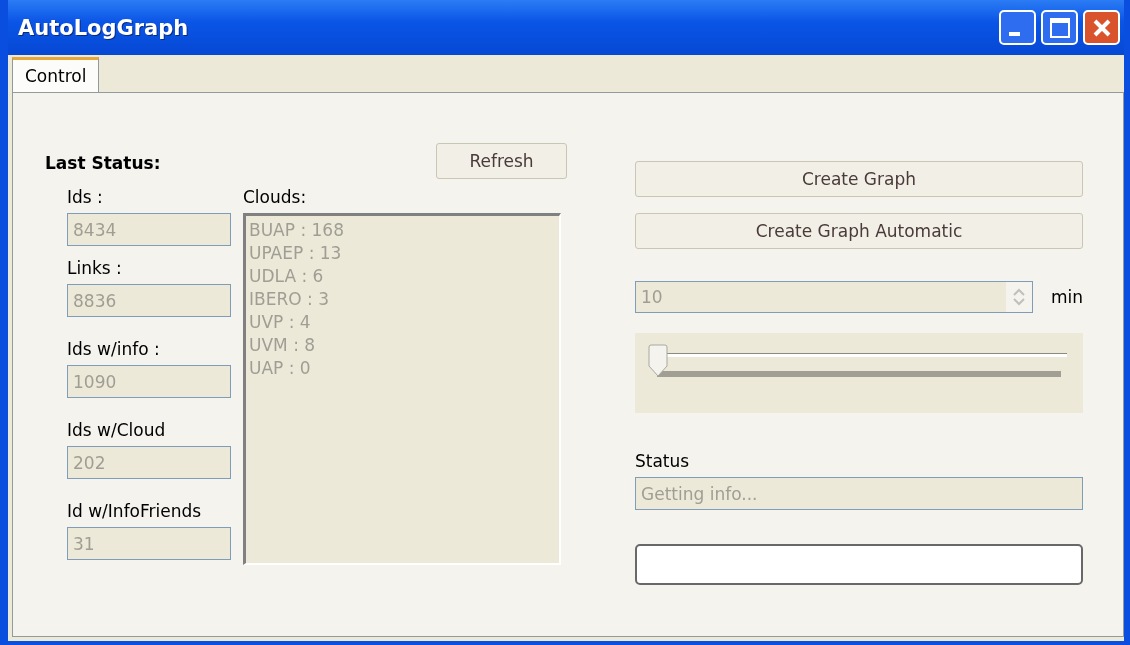 The image size is (1130, 645). I want to click on field-label: Ids w/info :, so click(114, 349).